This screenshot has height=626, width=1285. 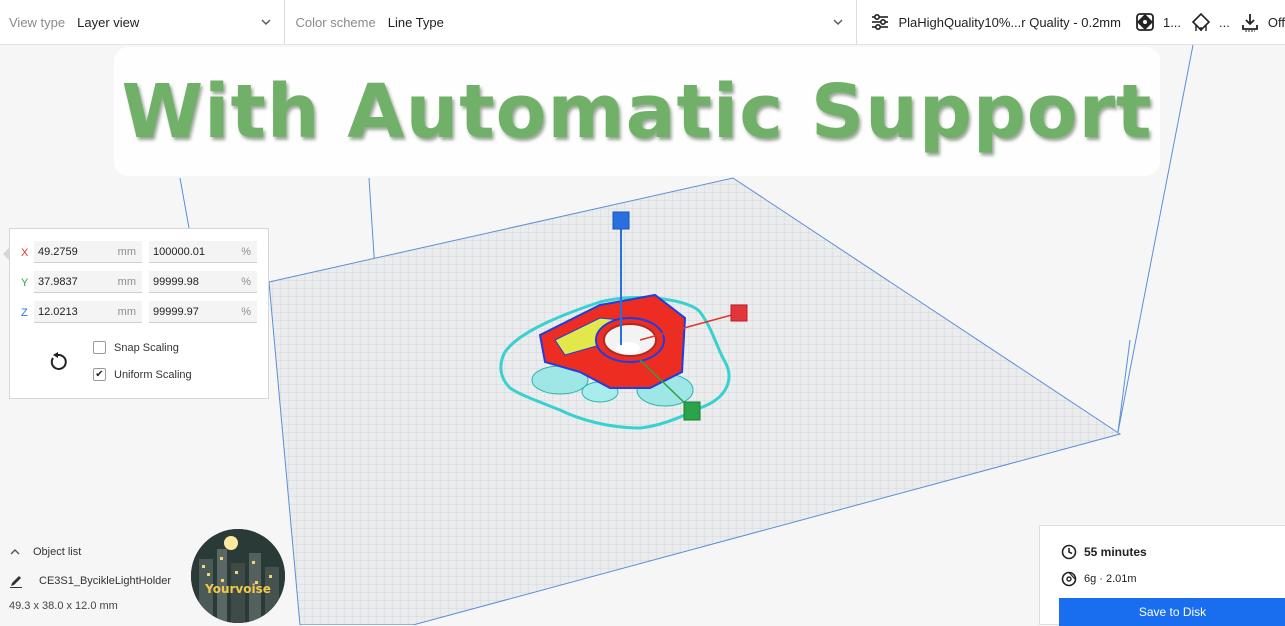 I want to click on snap-scaling-checkbox, so click(x=99, y=347).